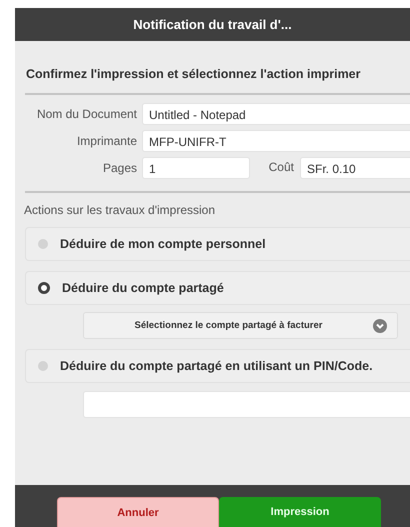 This screenshot has width=410, height=527. I want to click on option-label: Déduire du compte partagé, so click(143, 288).